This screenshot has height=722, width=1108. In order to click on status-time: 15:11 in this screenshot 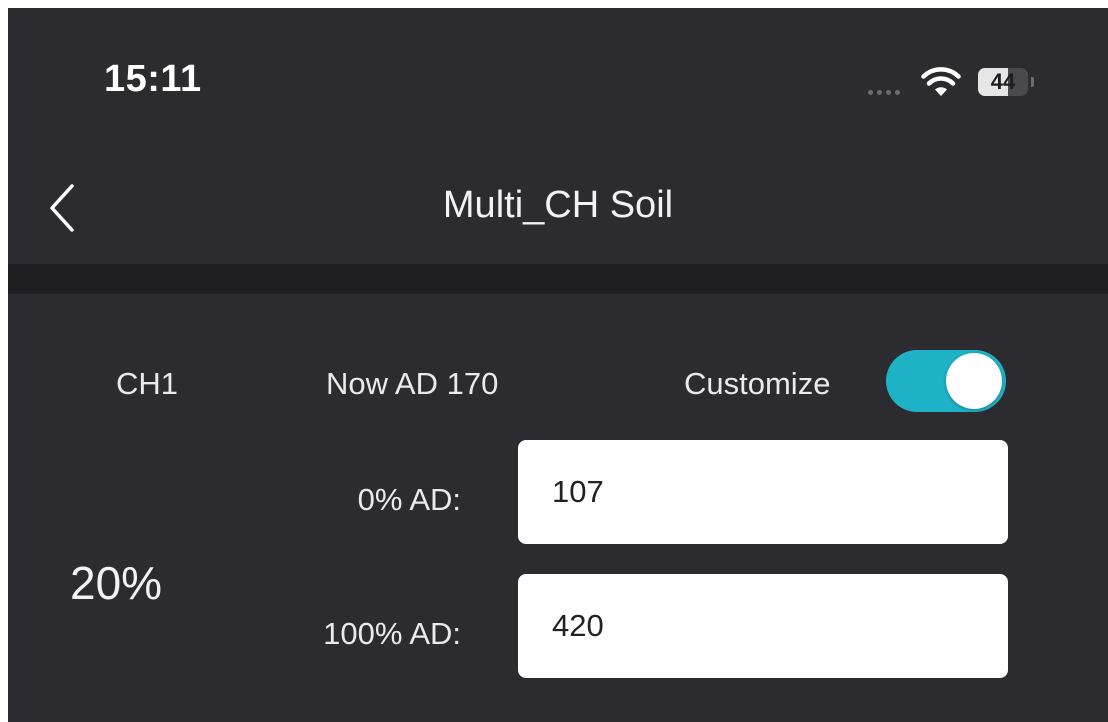, I will do `click(153, 79)`.